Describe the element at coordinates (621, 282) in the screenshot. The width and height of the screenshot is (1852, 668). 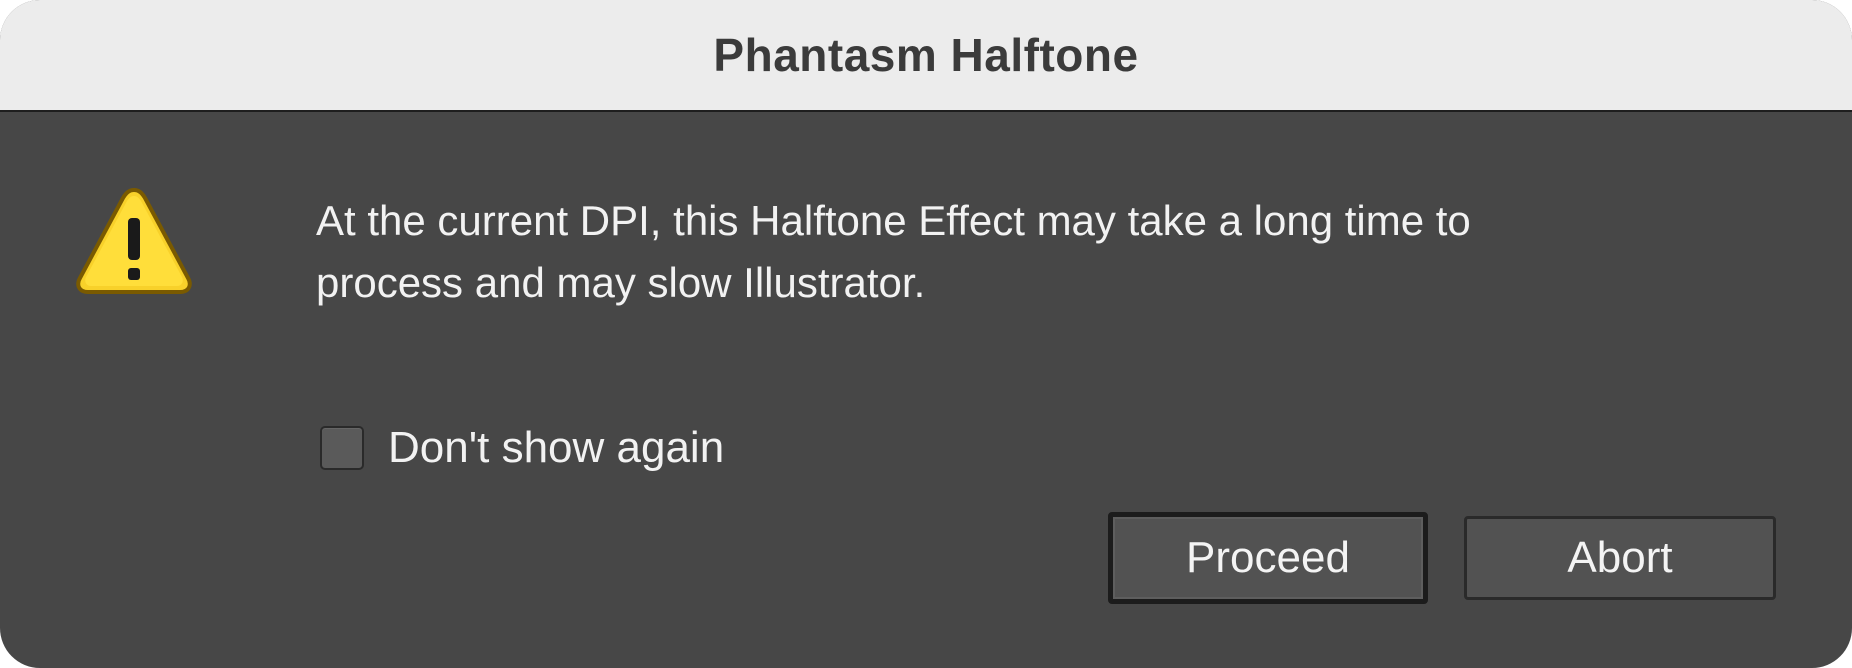
I see `message-line: process and may slow Illustrator.` at that location.